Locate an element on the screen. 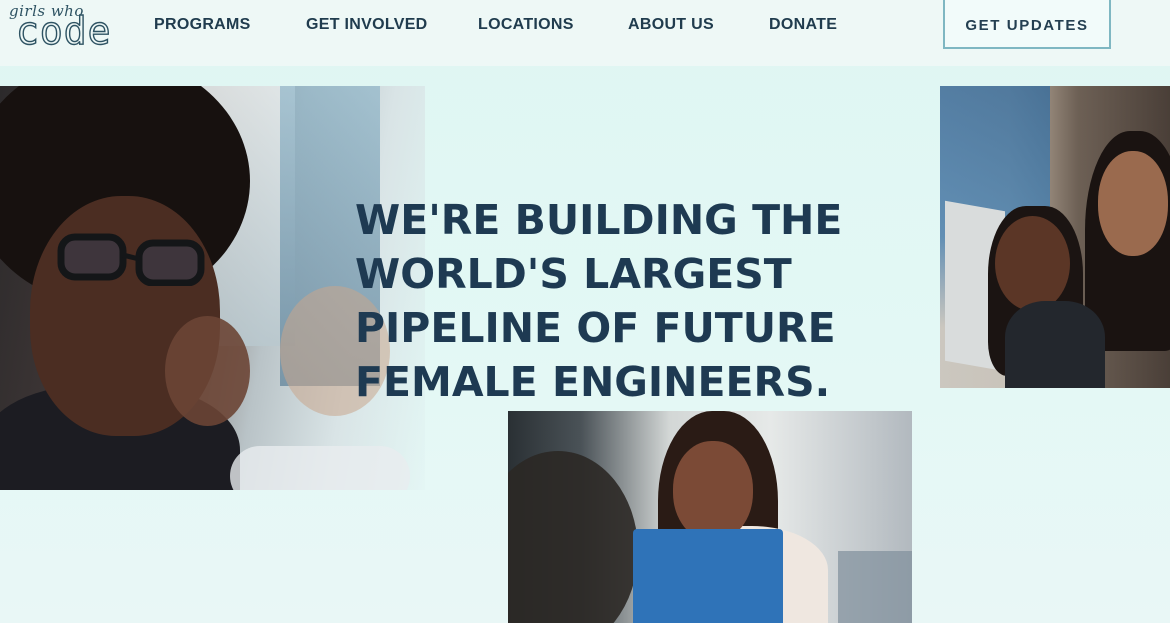 The height and width of the screenshot is (623, 1170). girls-who-code-logo: girls who code is located at coordinates (63, 27).